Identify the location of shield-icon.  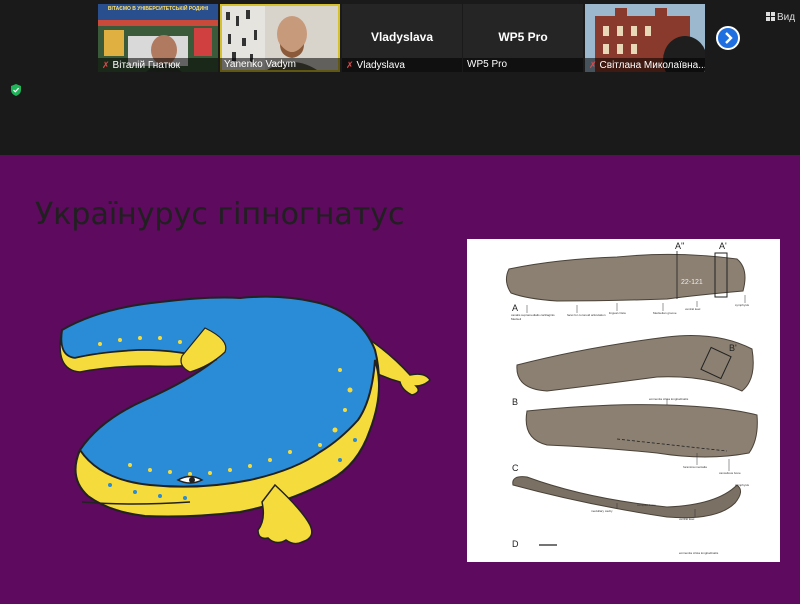
(16, 90).